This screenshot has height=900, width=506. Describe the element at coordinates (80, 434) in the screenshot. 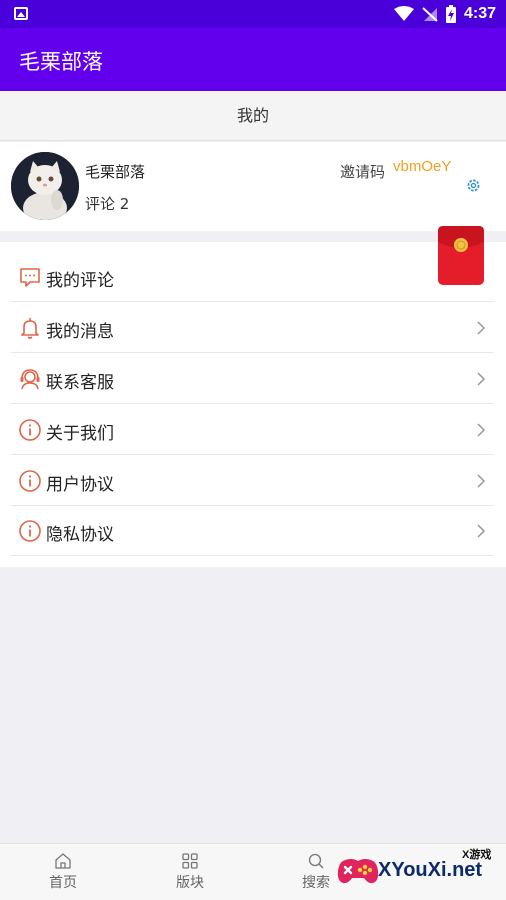

I see `menu-label: 关于我们` at that location.